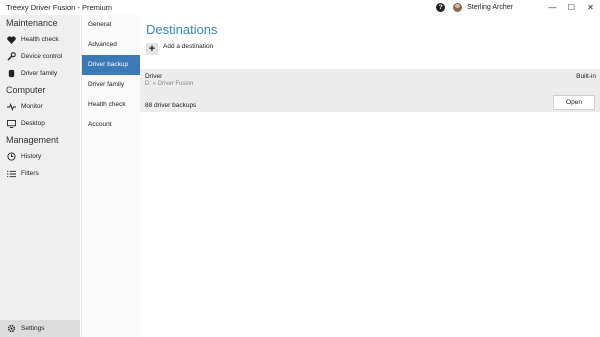  I want to click on nav-item-history: History, so click(40, 156).